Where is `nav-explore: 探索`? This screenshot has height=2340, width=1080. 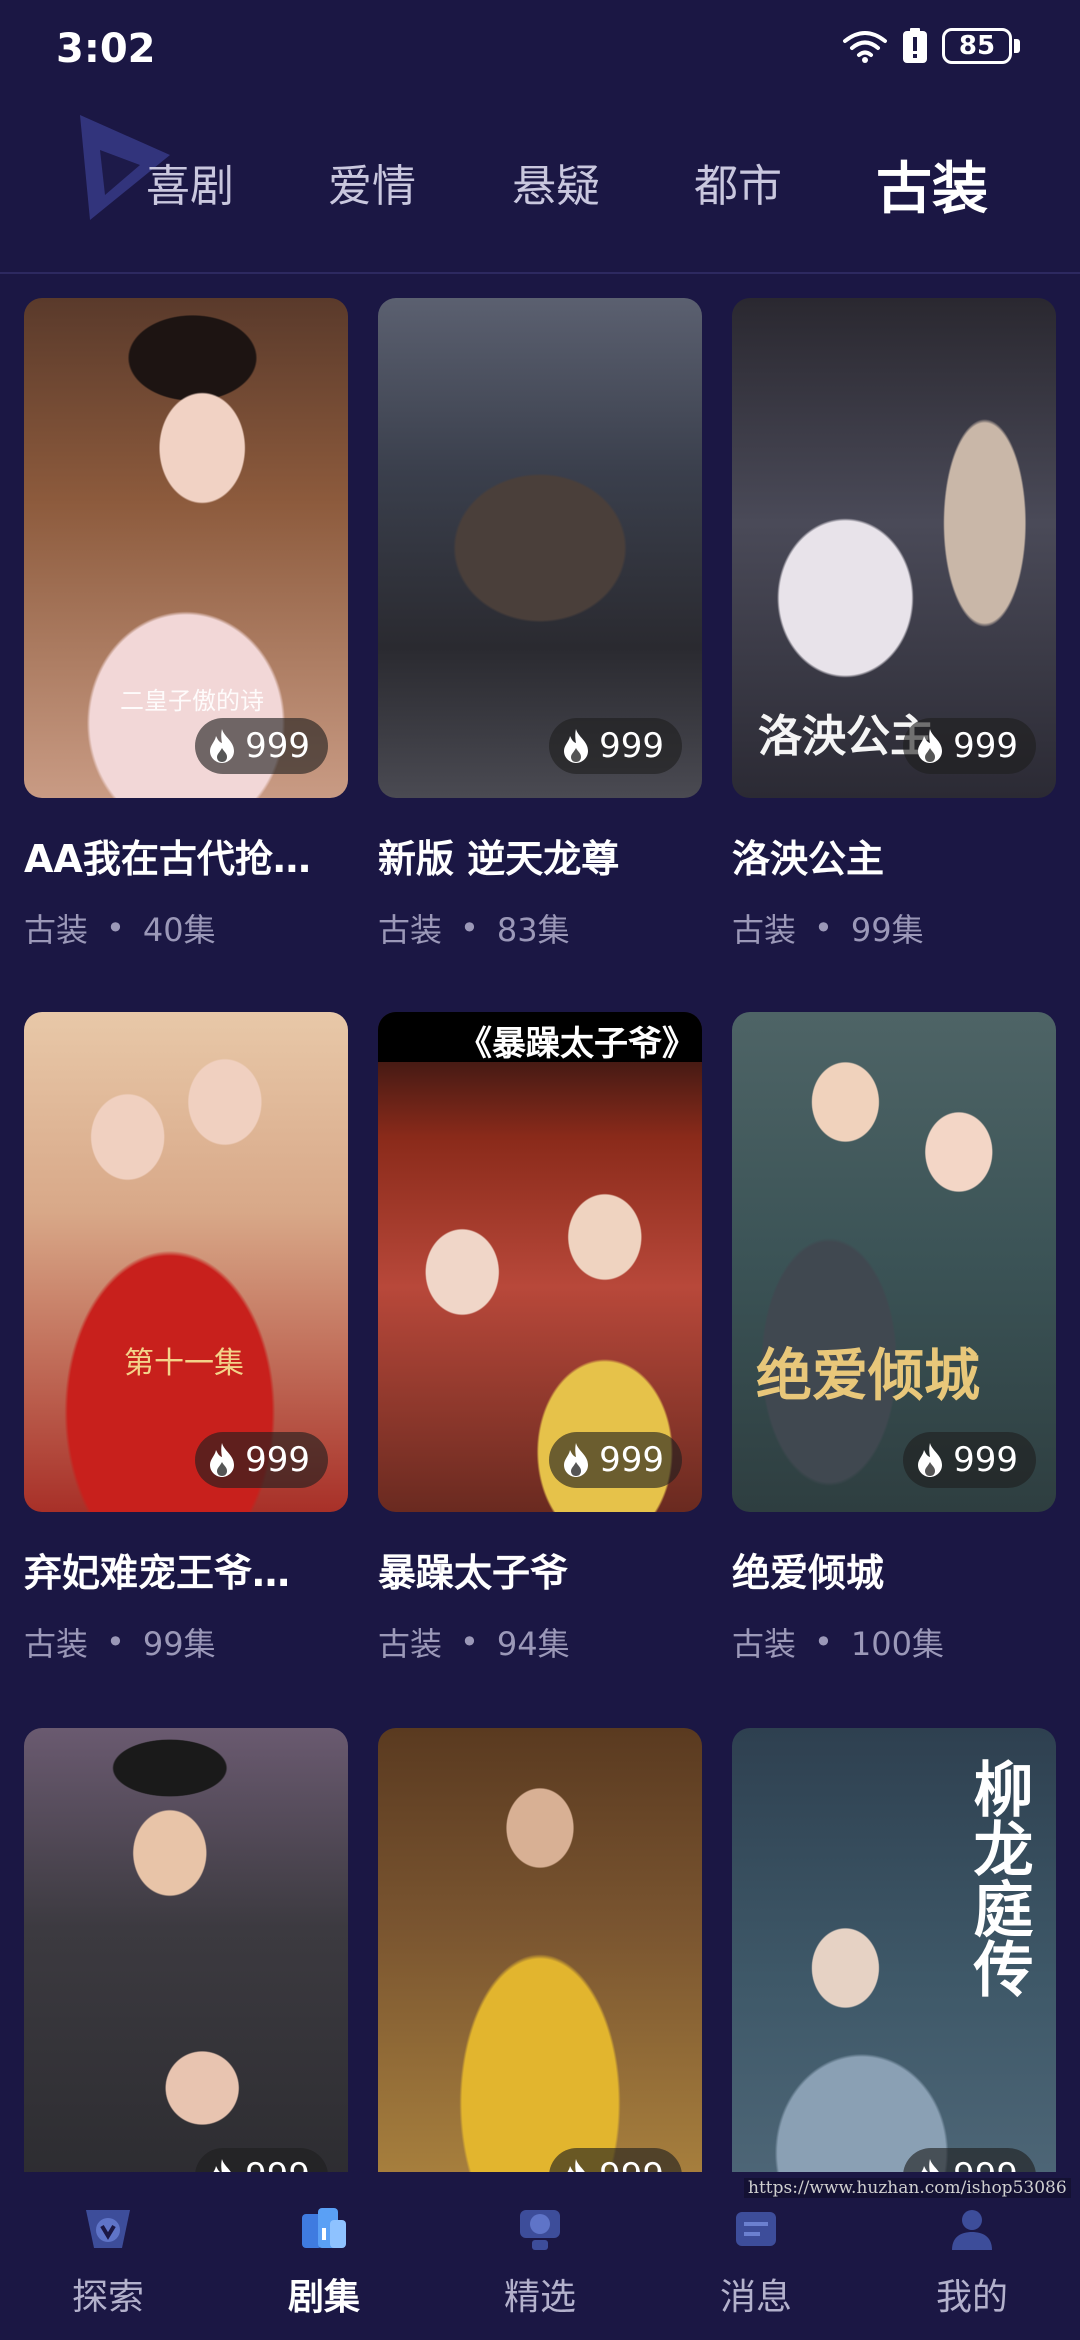 nav-explore: 探索 is located at coordinates (108, 2261).